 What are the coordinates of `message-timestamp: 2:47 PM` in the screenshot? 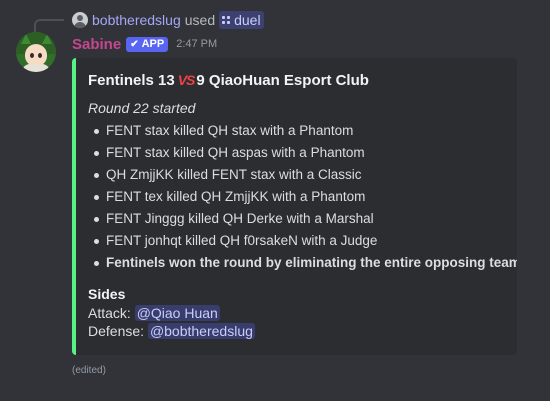 It's located at (196, 44).